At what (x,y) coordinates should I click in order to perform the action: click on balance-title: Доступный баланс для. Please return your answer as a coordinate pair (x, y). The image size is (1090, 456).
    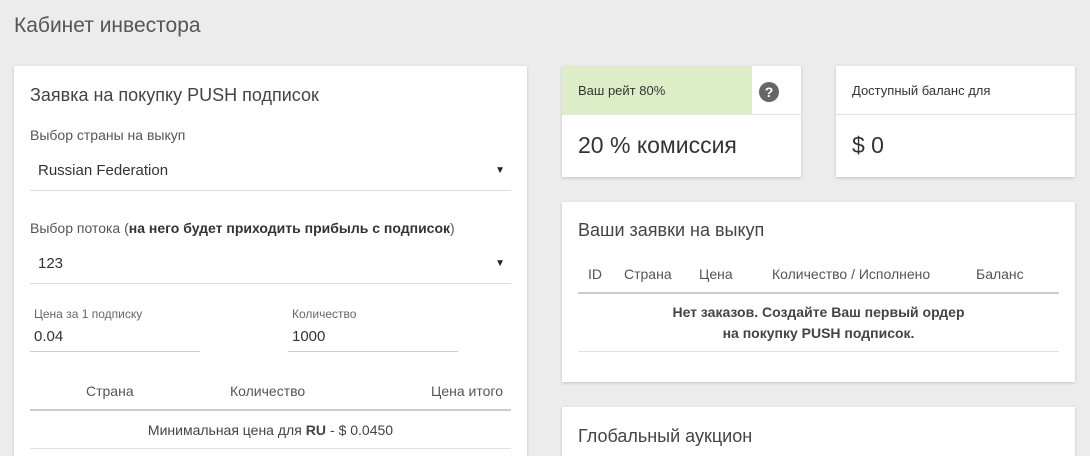
    Looking at the image, I should click on (921, 90).